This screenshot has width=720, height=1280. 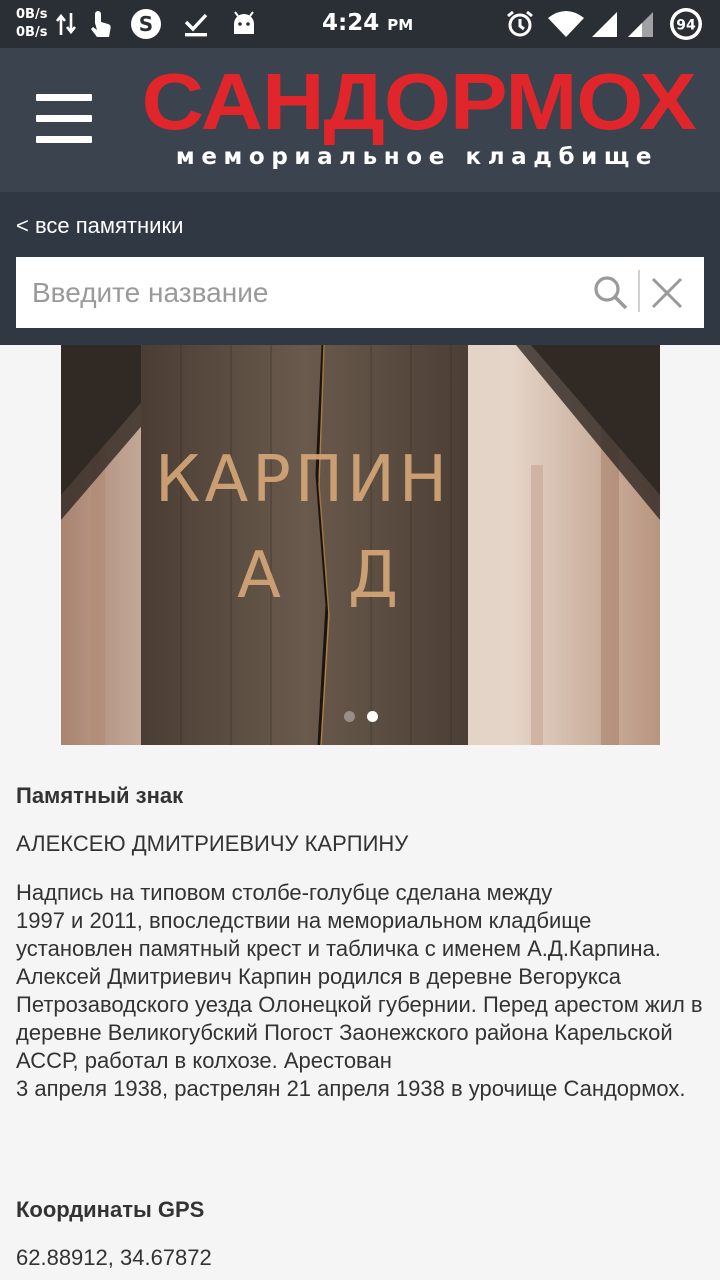 What do you see at coordinates (373, 576) in the screenshot?
I see `svg-text: Д` at bounding box center [373, 576].